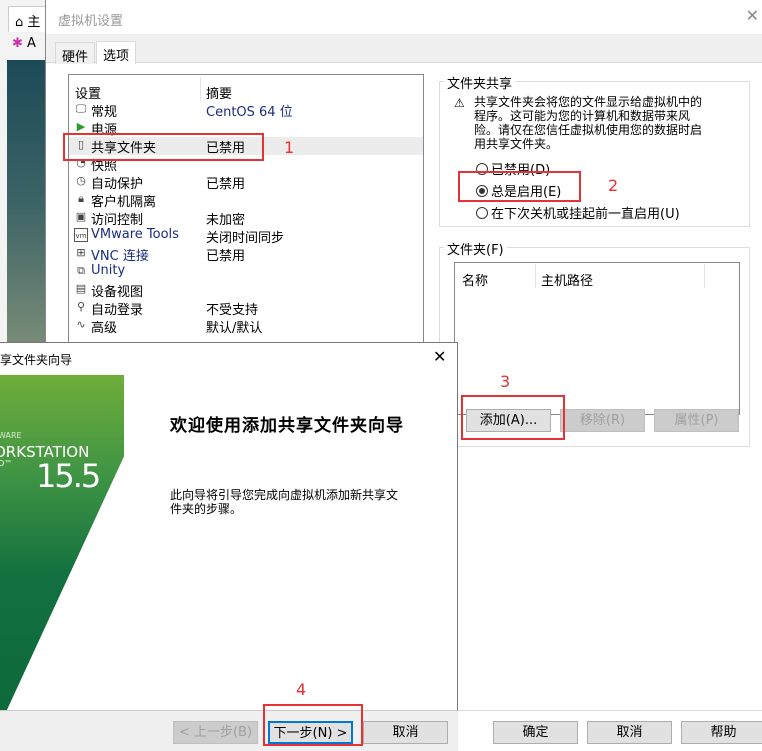  What do you see at coordinates (17, 43) in the screenshot?
I see `app-icon: ✱` at bounding box center [17, 43].